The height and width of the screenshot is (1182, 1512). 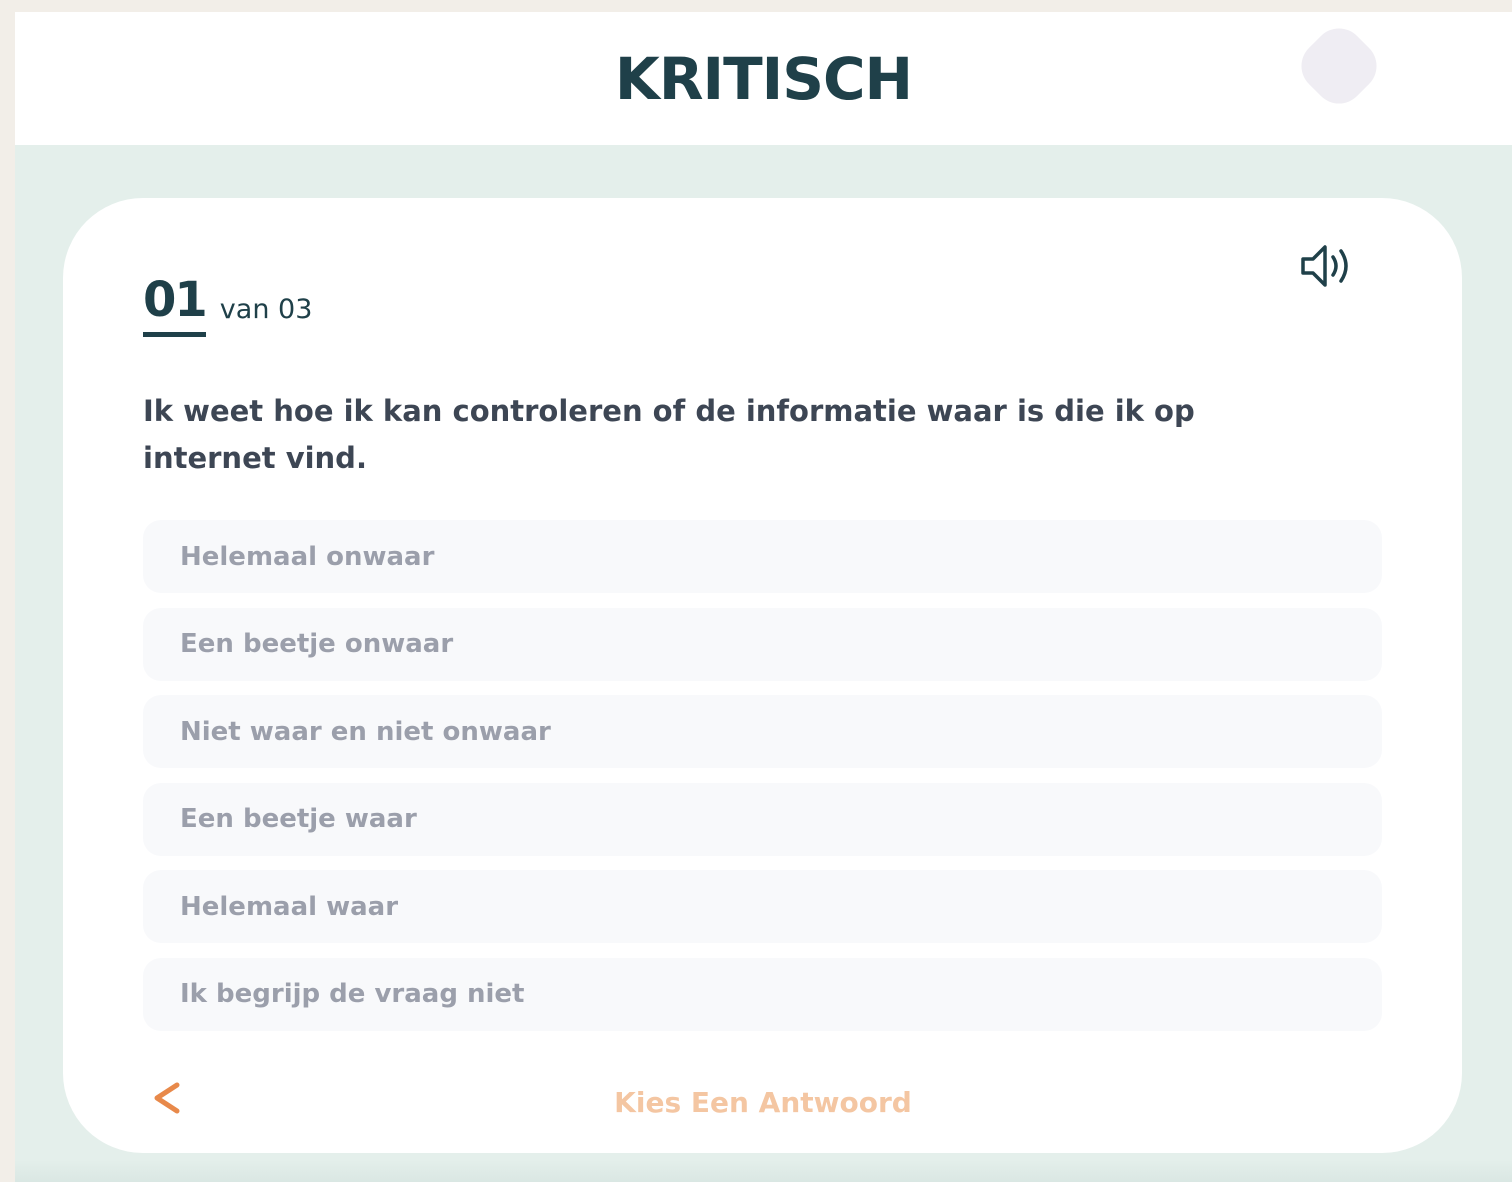 I want to click on progress-total: van 03, so click(x=266, y=309).